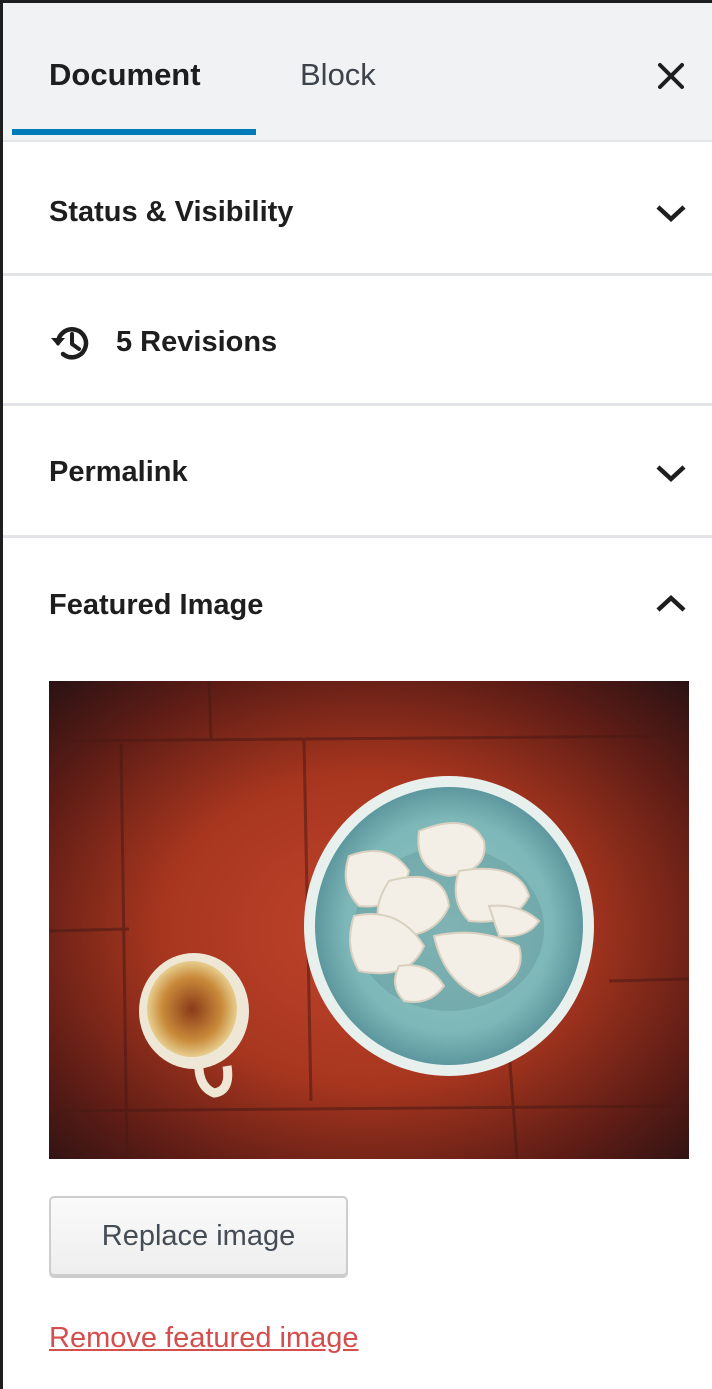 The height and width of the screenshot is (1389, 712). I want to click on replace-image-button: Replace image, so click(198, 1236).